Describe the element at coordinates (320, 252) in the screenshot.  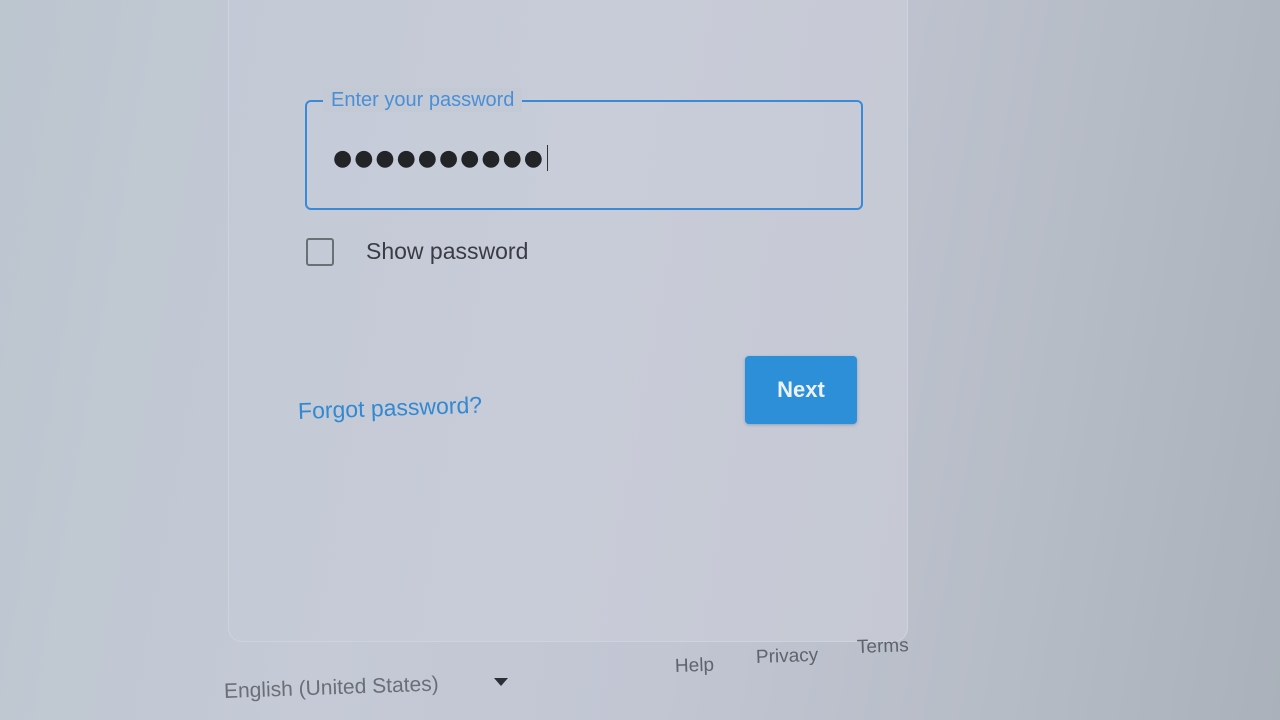
I see `show-password-checkbox` at that location.